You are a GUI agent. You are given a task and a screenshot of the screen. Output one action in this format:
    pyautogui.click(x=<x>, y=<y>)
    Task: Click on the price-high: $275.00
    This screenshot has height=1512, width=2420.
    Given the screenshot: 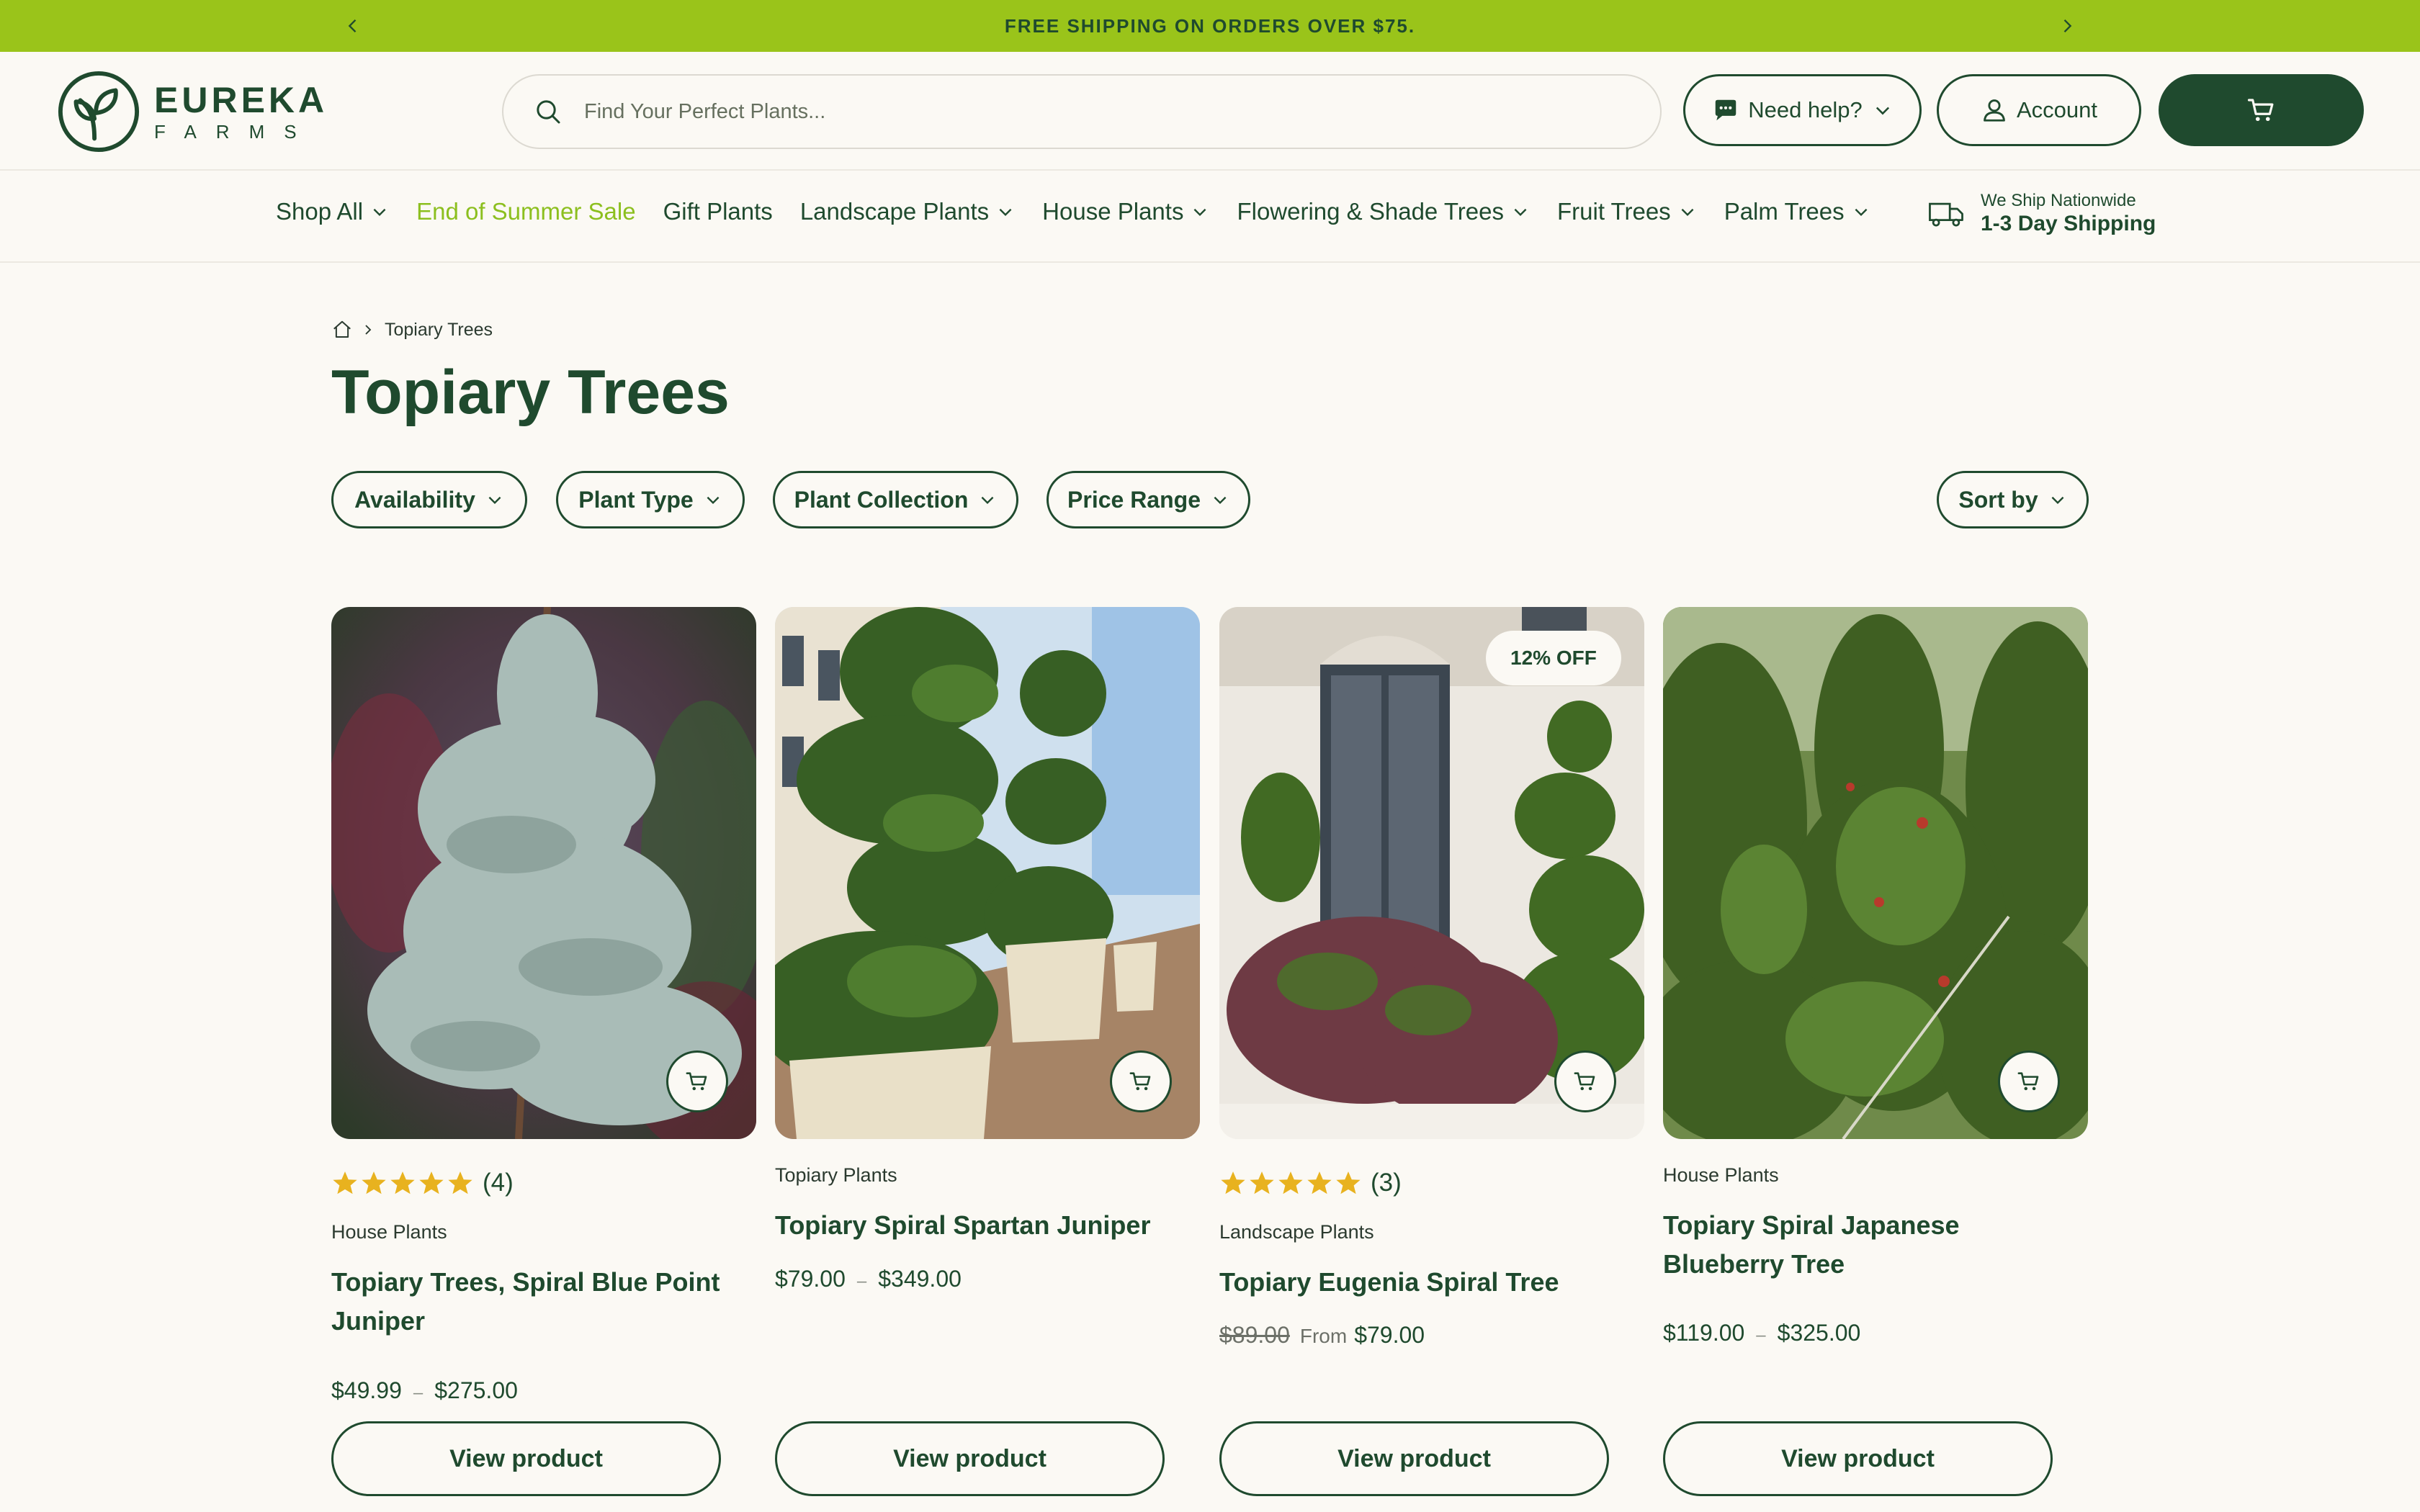 What is the action you would take?
    pyautogui.click(x=476, y=1390)
    